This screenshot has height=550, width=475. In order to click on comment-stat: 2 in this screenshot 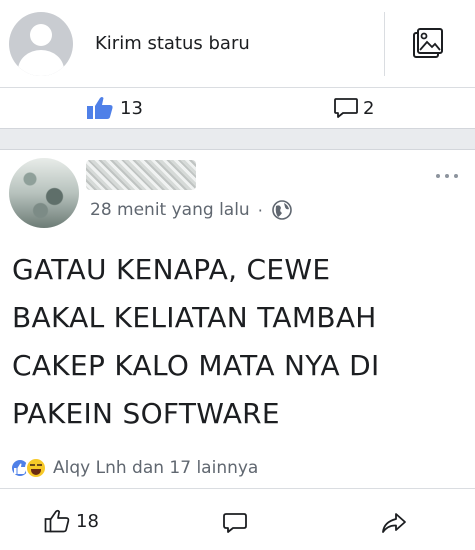, I will do `click(353, 108)`.